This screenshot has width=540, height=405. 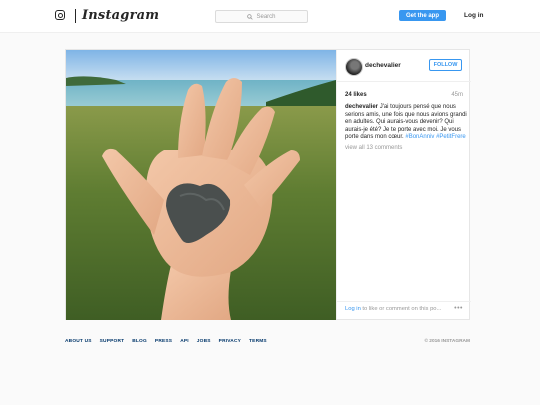 What do you see at coordinates (445, 65) in the screenshot?
I see `follow-button: FOLLOW` at bounding box center [445, 65].